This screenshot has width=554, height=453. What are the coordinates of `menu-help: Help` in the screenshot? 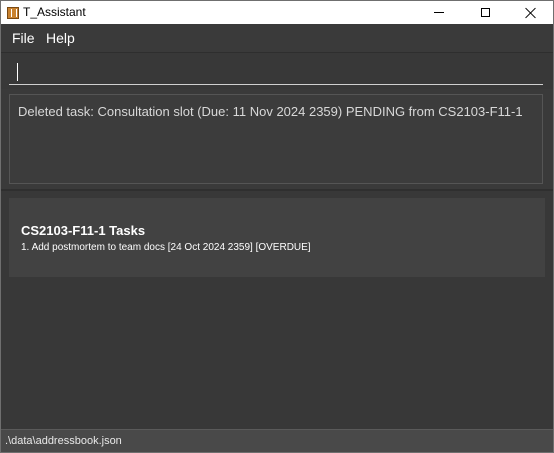 It's located at (60, 38).